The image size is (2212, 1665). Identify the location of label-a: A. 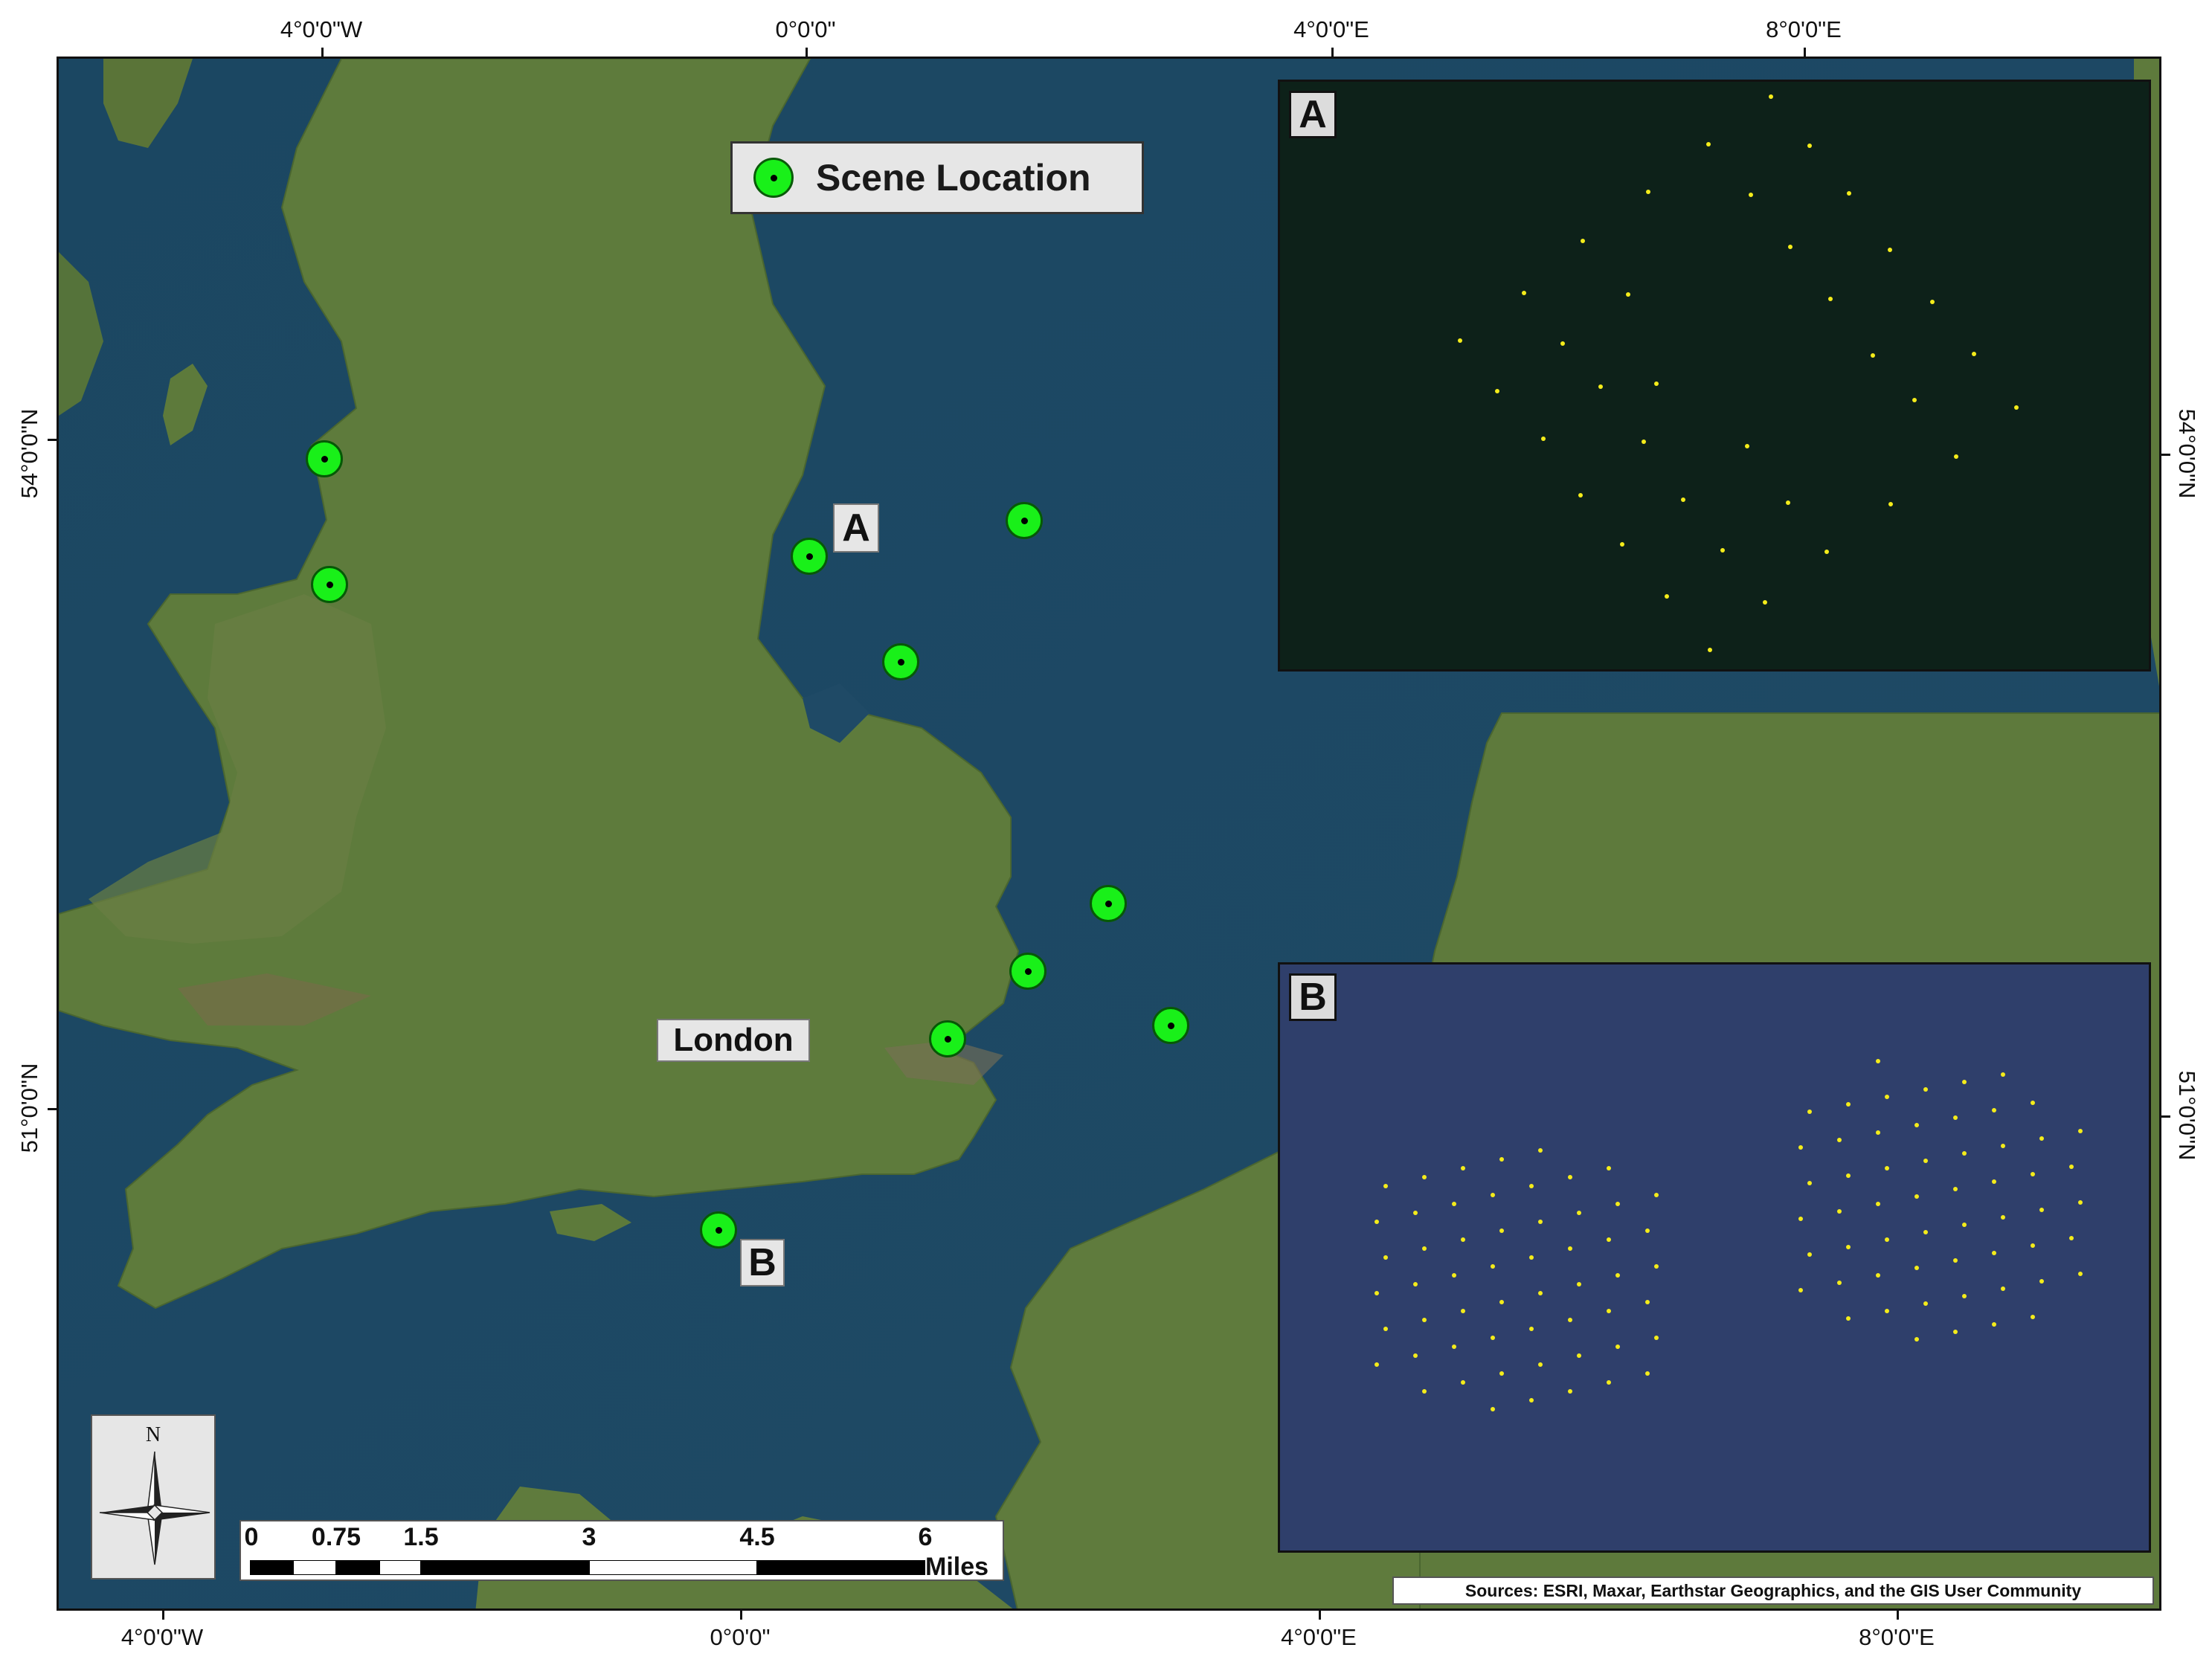
(856, 528).